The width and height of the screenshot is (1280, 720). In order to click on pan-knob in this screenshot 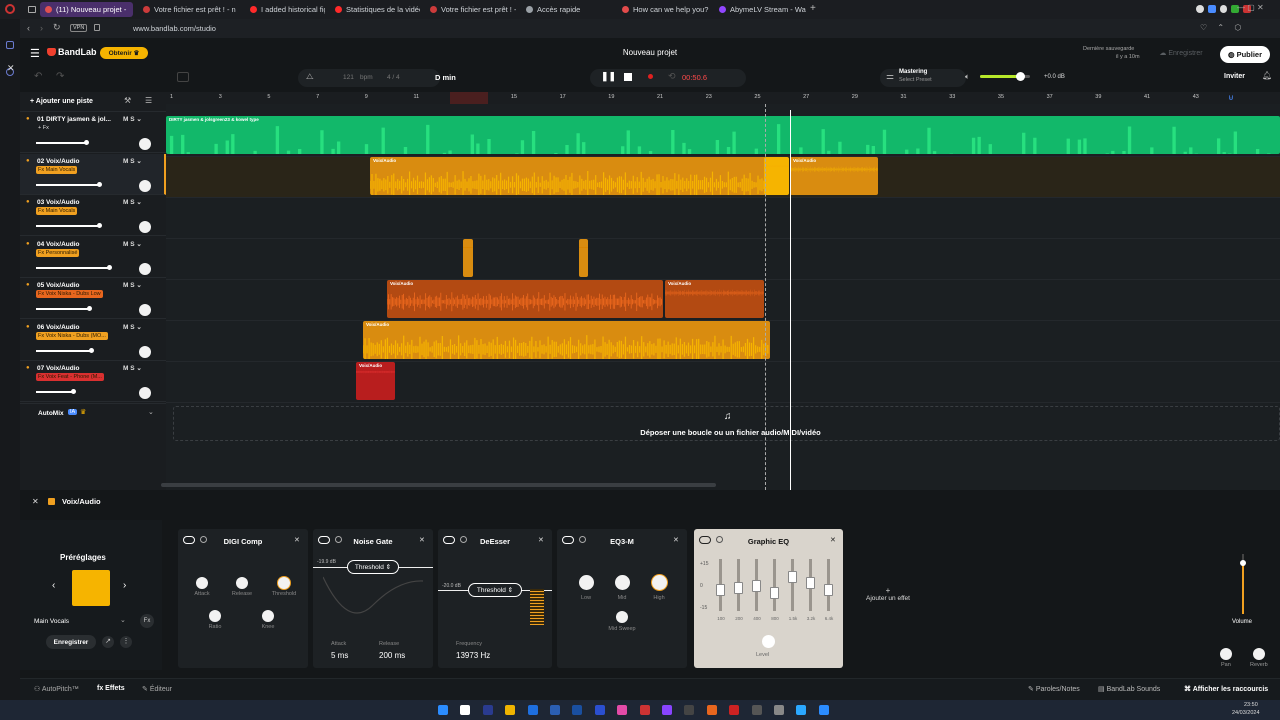, I will do `click(1226, 654)`.